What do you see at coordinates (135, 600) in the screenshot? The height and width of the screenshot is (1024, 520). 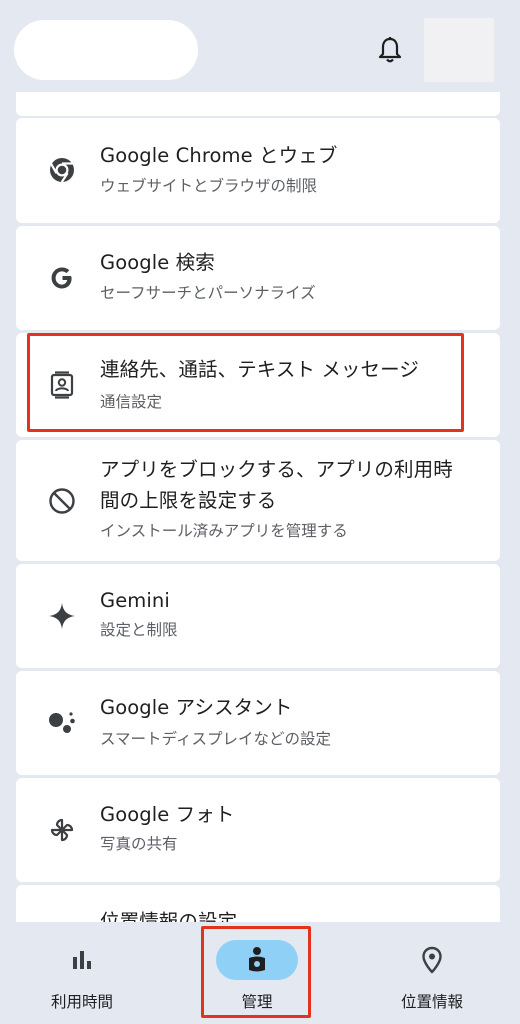 I see `gemini-title: Gemini` at bounding box center [135, 600].